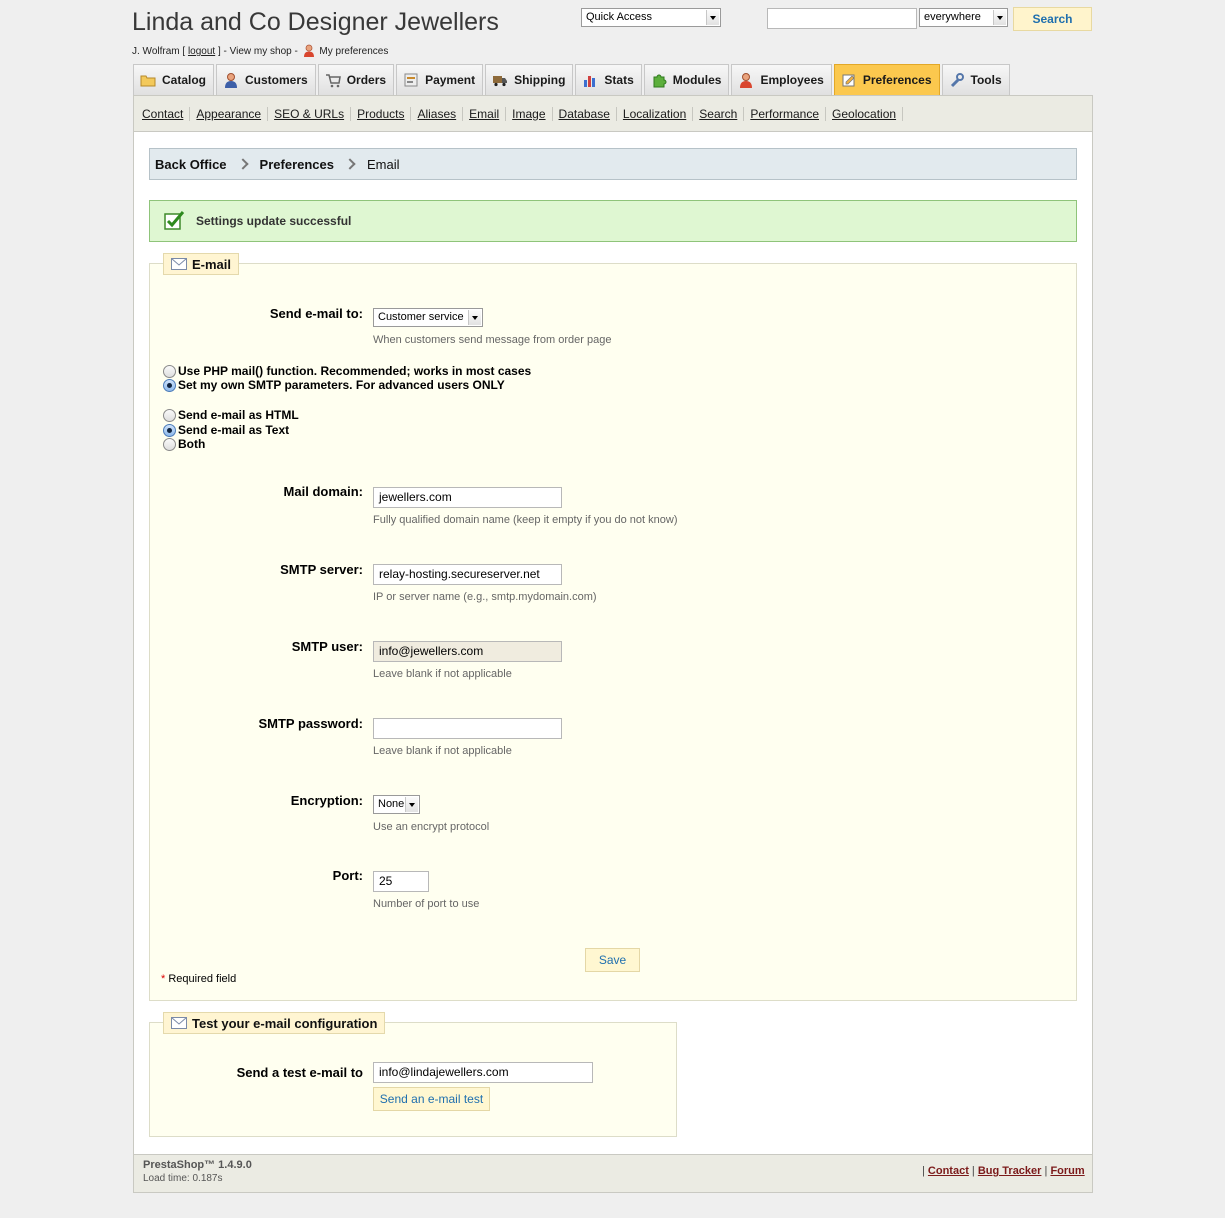 The height and width of the screenshot is (1218, 1225). What do you see at coordinates (467, 728) in the screenshot?
I see `smtp-password-input` at bounding box center [467, 728].